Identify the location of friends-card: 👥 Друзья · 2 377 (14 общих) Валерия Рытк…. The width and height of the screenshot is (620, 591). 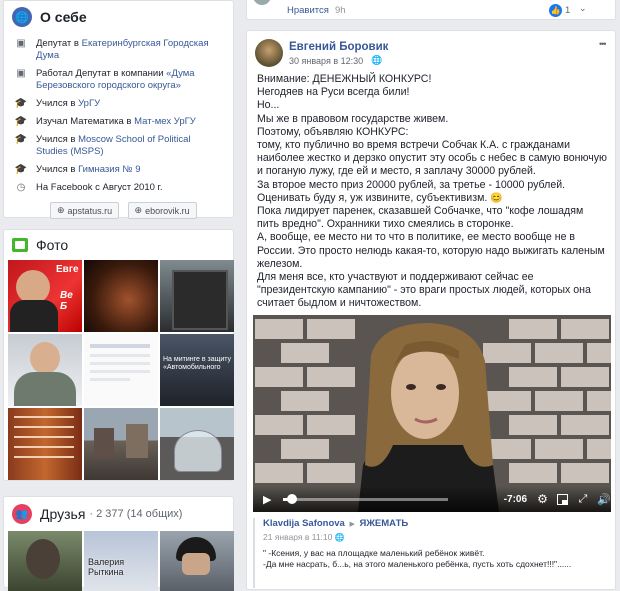
(118, 543).